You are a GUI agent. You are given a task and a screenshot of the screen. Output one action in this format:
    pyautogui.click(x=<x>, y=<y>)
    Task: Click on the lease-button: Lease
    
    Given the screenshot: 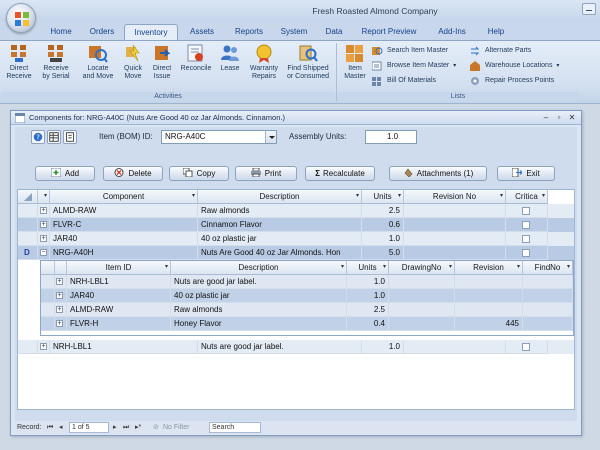 What is the action you would take?
    pyautogui.click(x=230, y=58)
    